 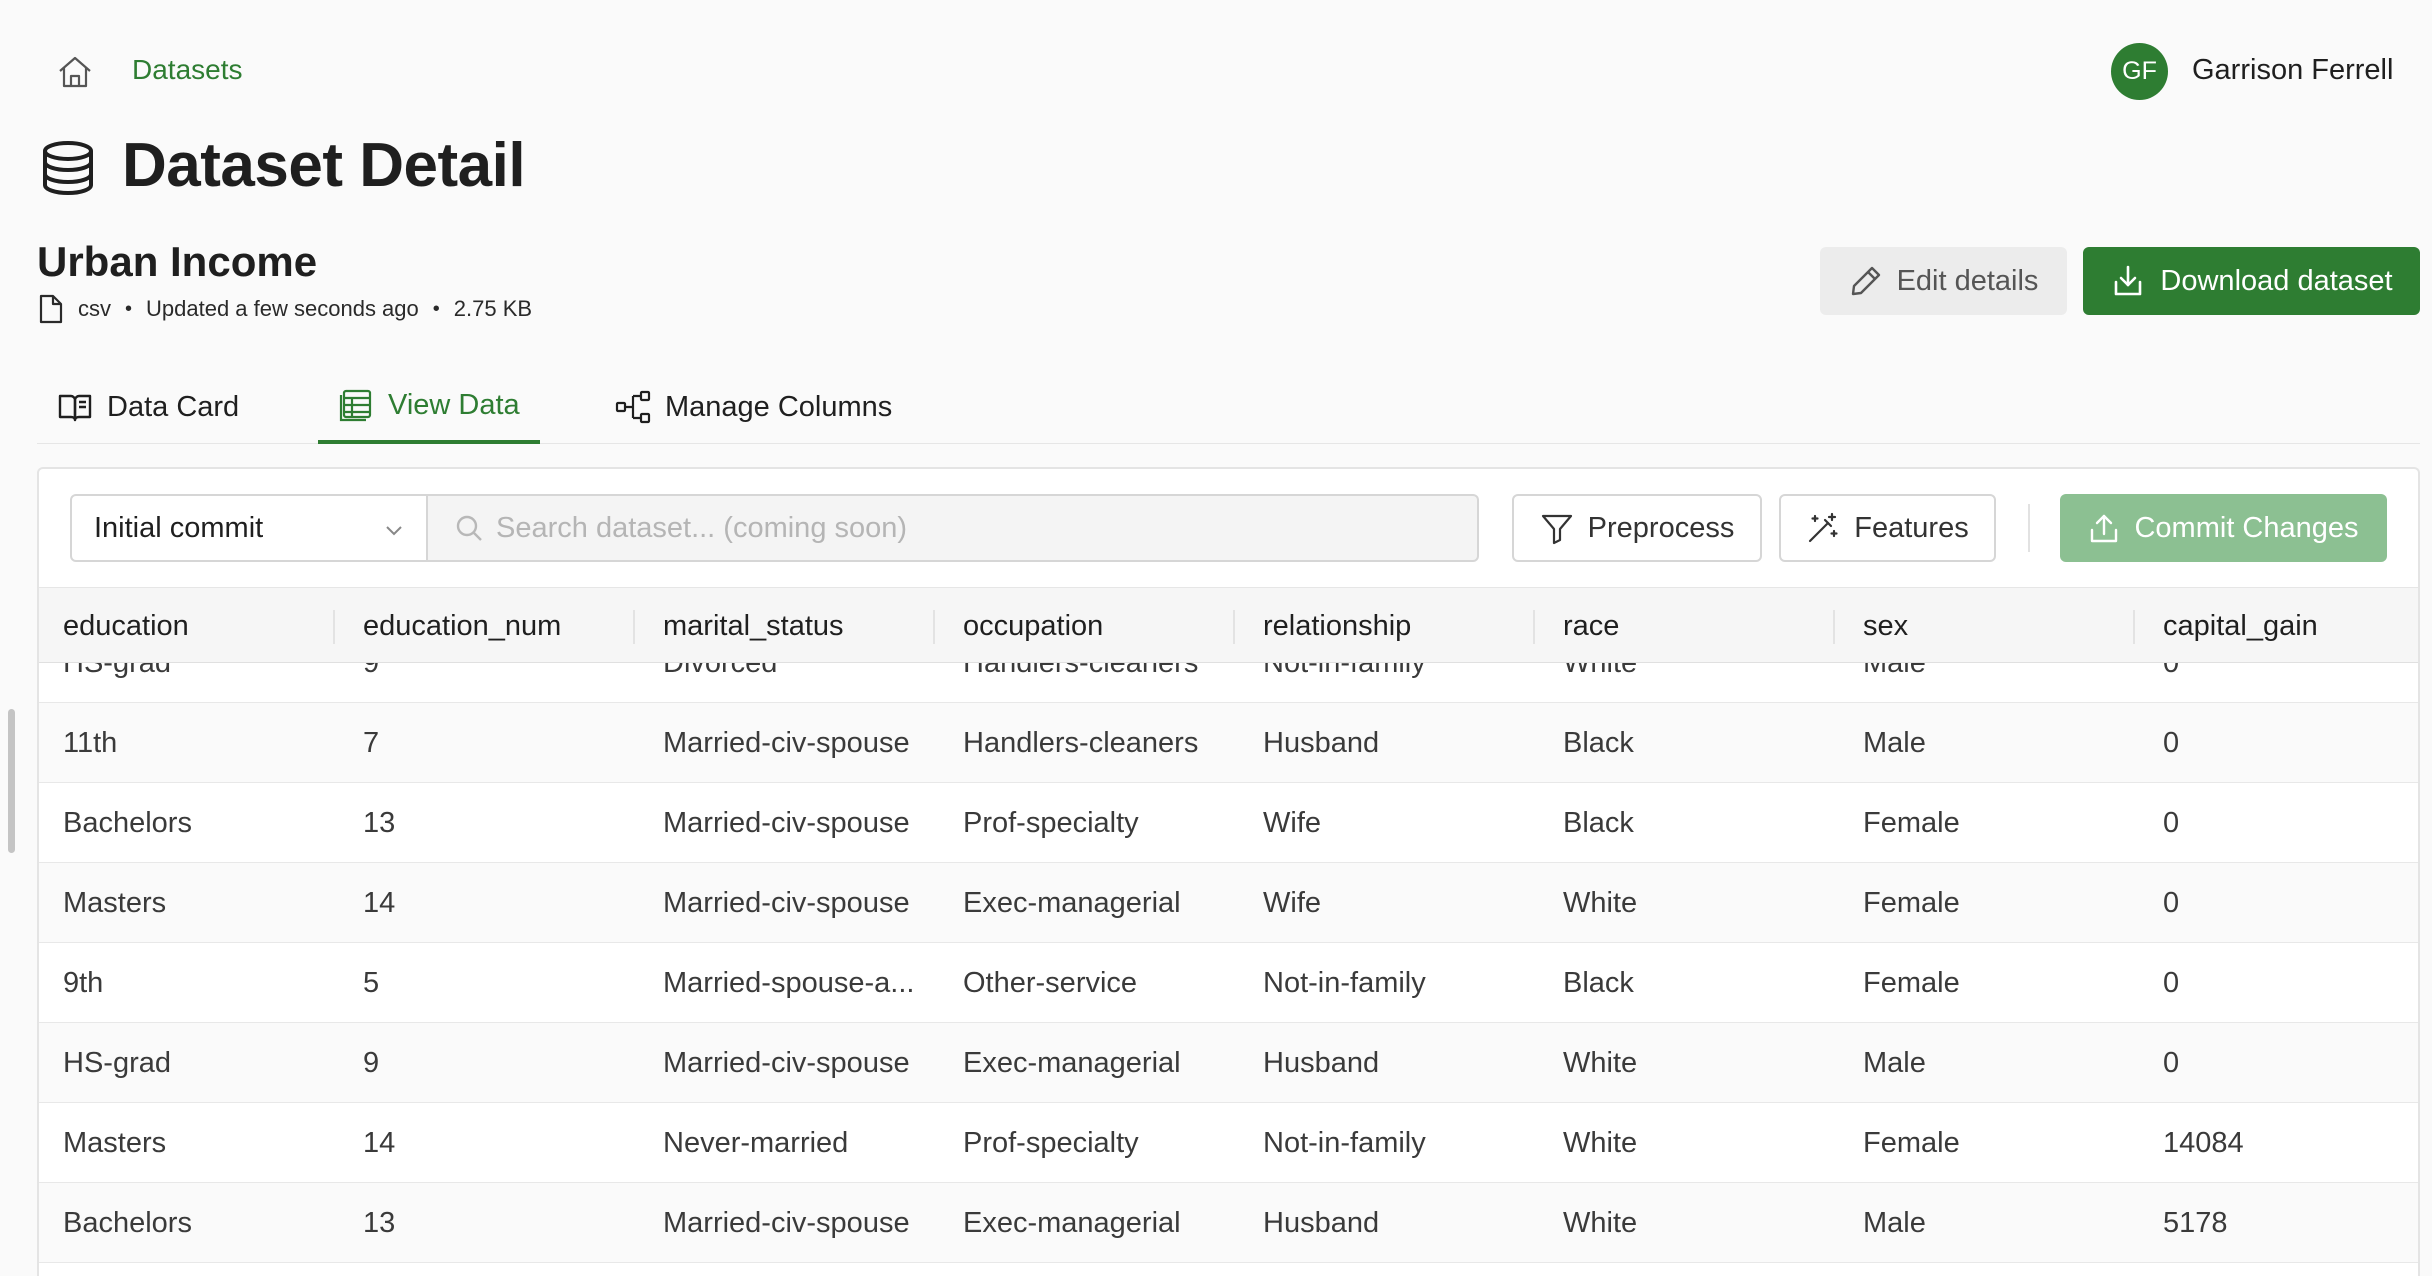 What do you see at coordinates (753, 626) in the screenshot?
I see `column-header-marital-status: marital_status` at bounding box center [753, 626].